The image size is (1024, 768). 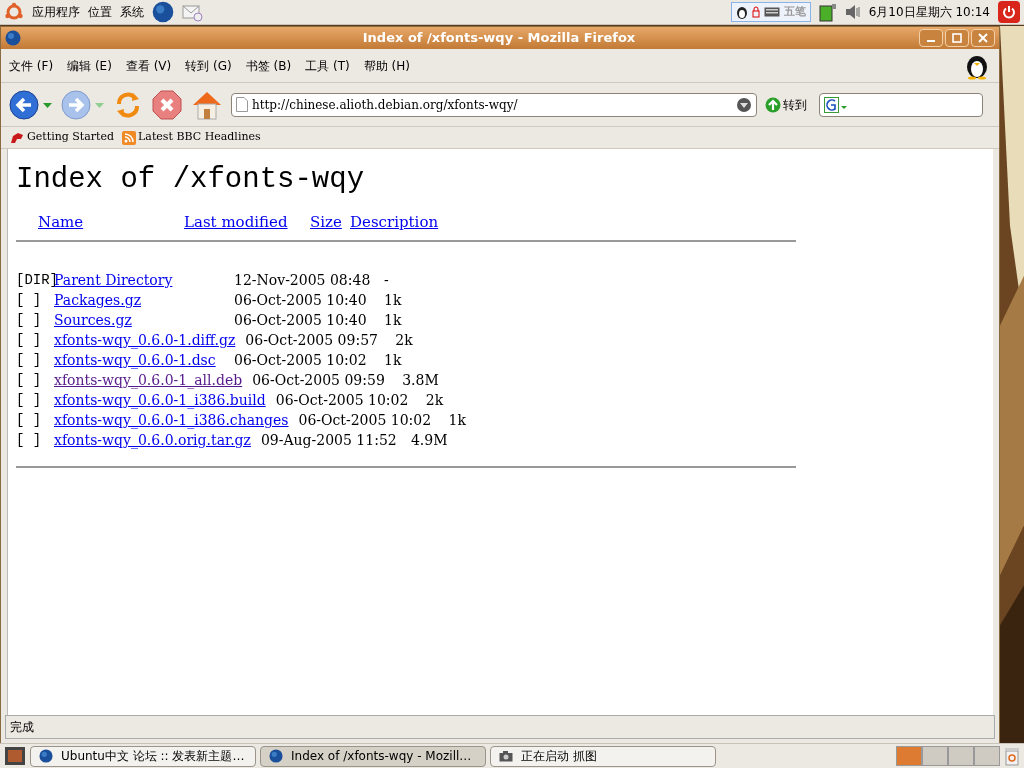 I want to click on close-button, so click(x=983, y=38).